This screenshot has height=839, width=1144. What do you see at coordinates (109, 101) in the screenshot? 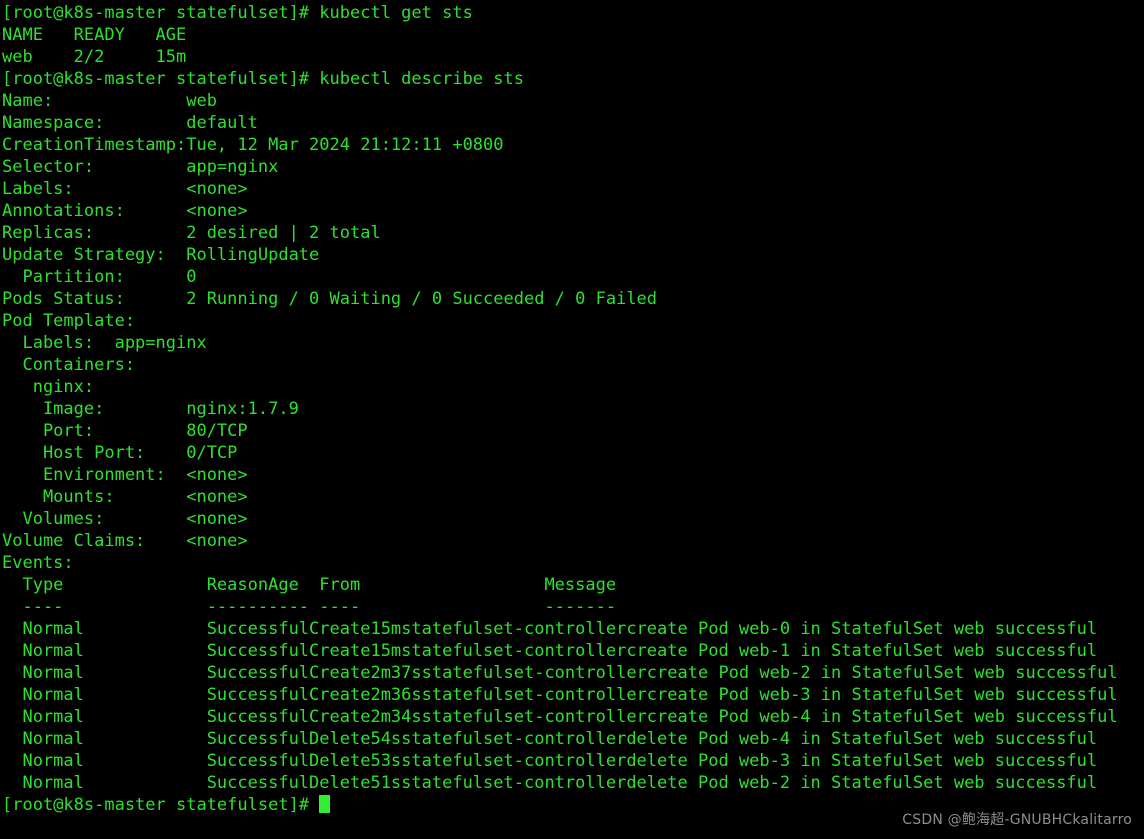
I see `describe-field-row: Name: web` at bounding box center [109, 101].